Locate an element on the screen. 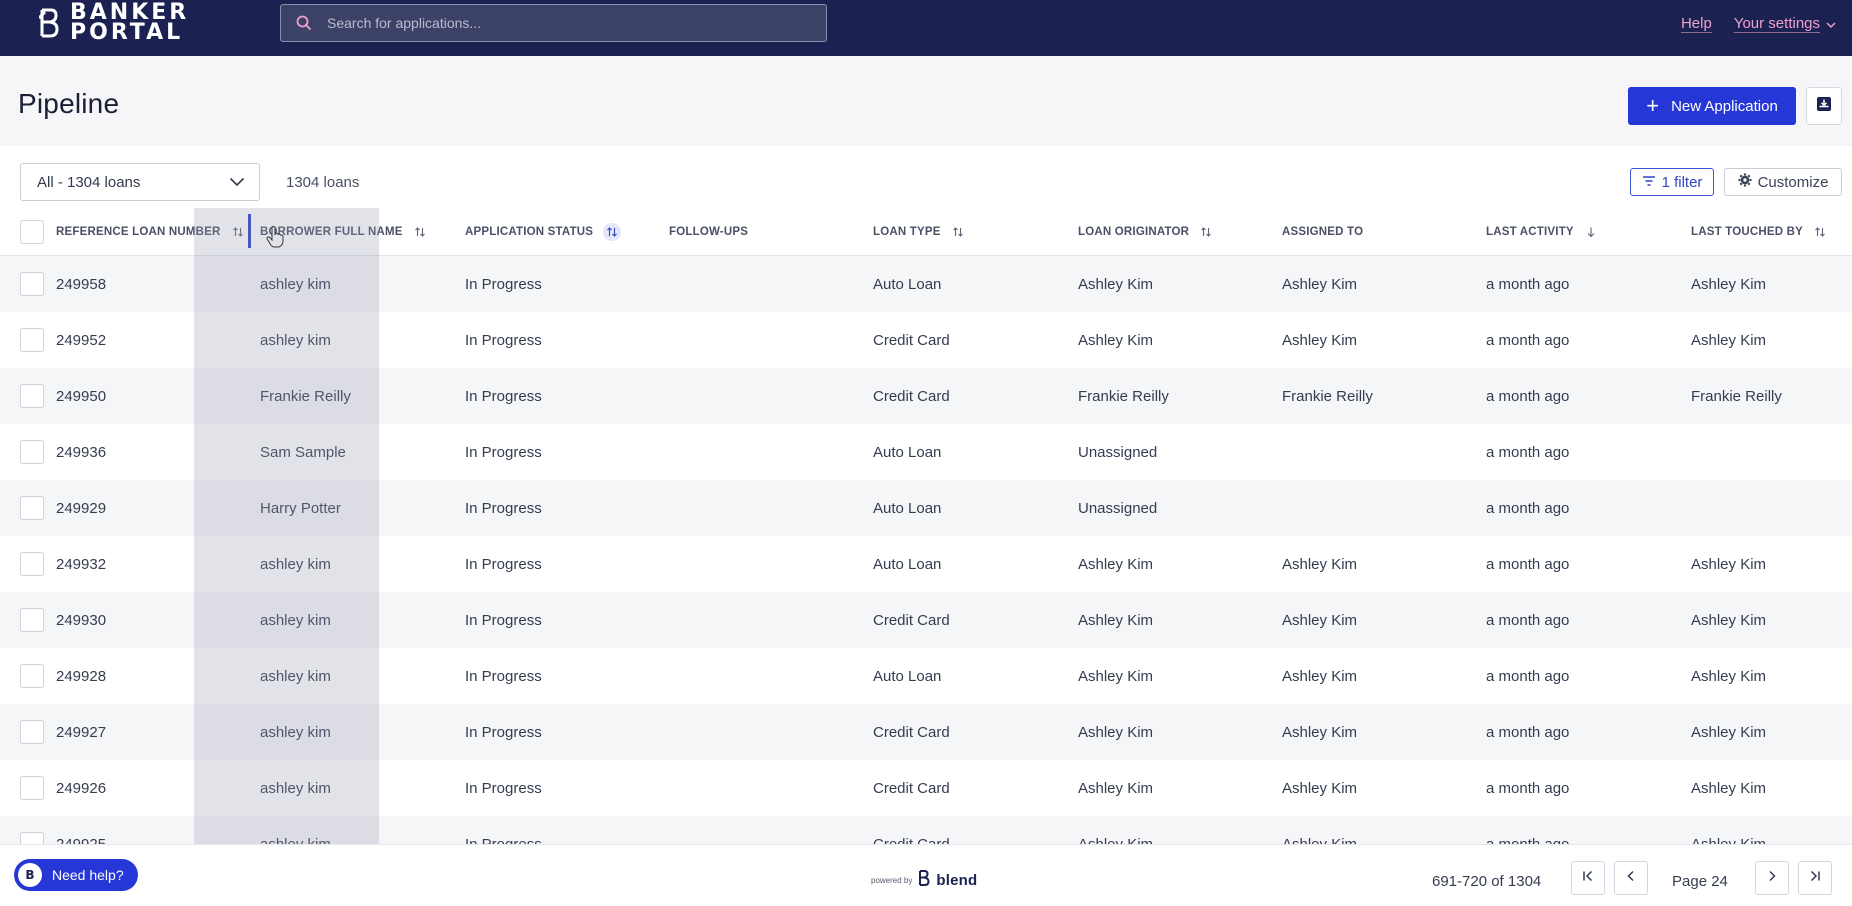 The width and height of the screenshot is (1852, 906). customize-button: Customize is located at coordinates (1783, 182).